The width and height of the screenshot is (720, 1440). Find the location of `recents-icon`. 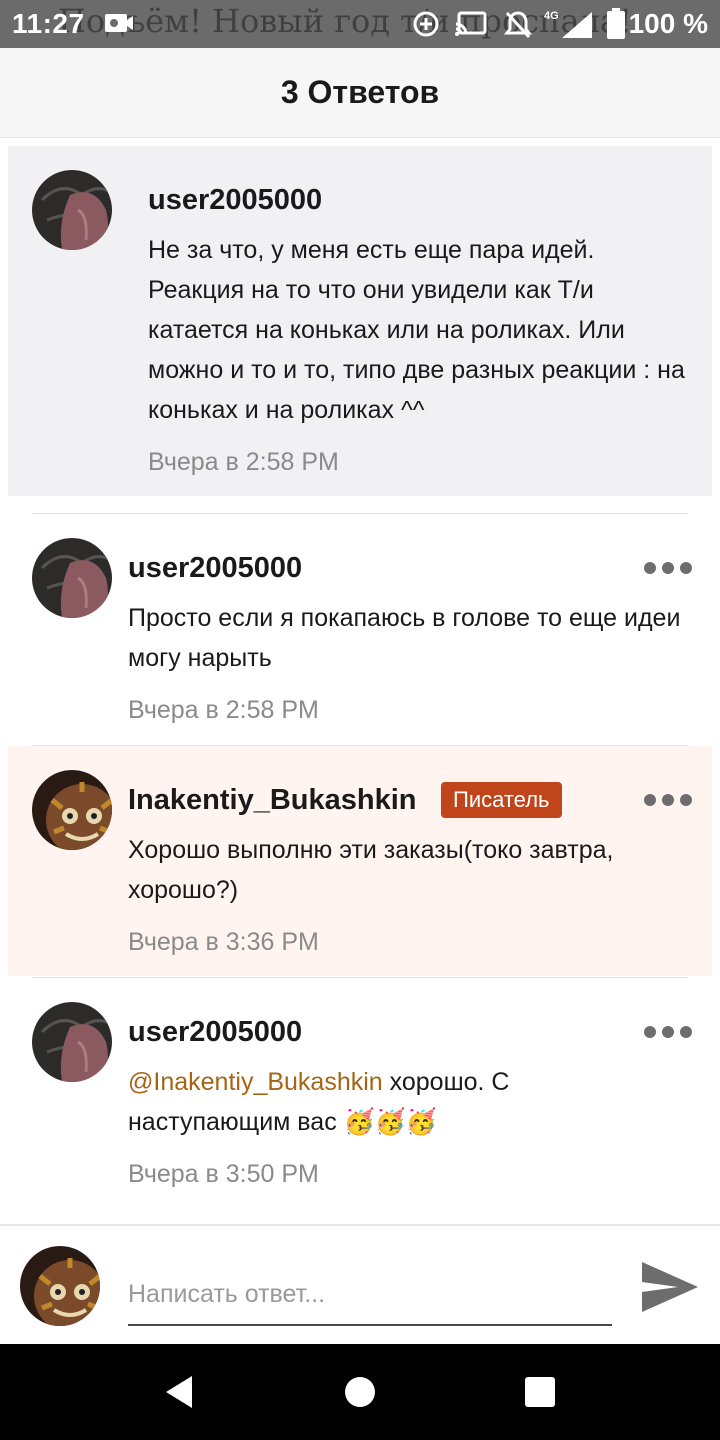

recents-icon is located at coordinates (540, 1392).